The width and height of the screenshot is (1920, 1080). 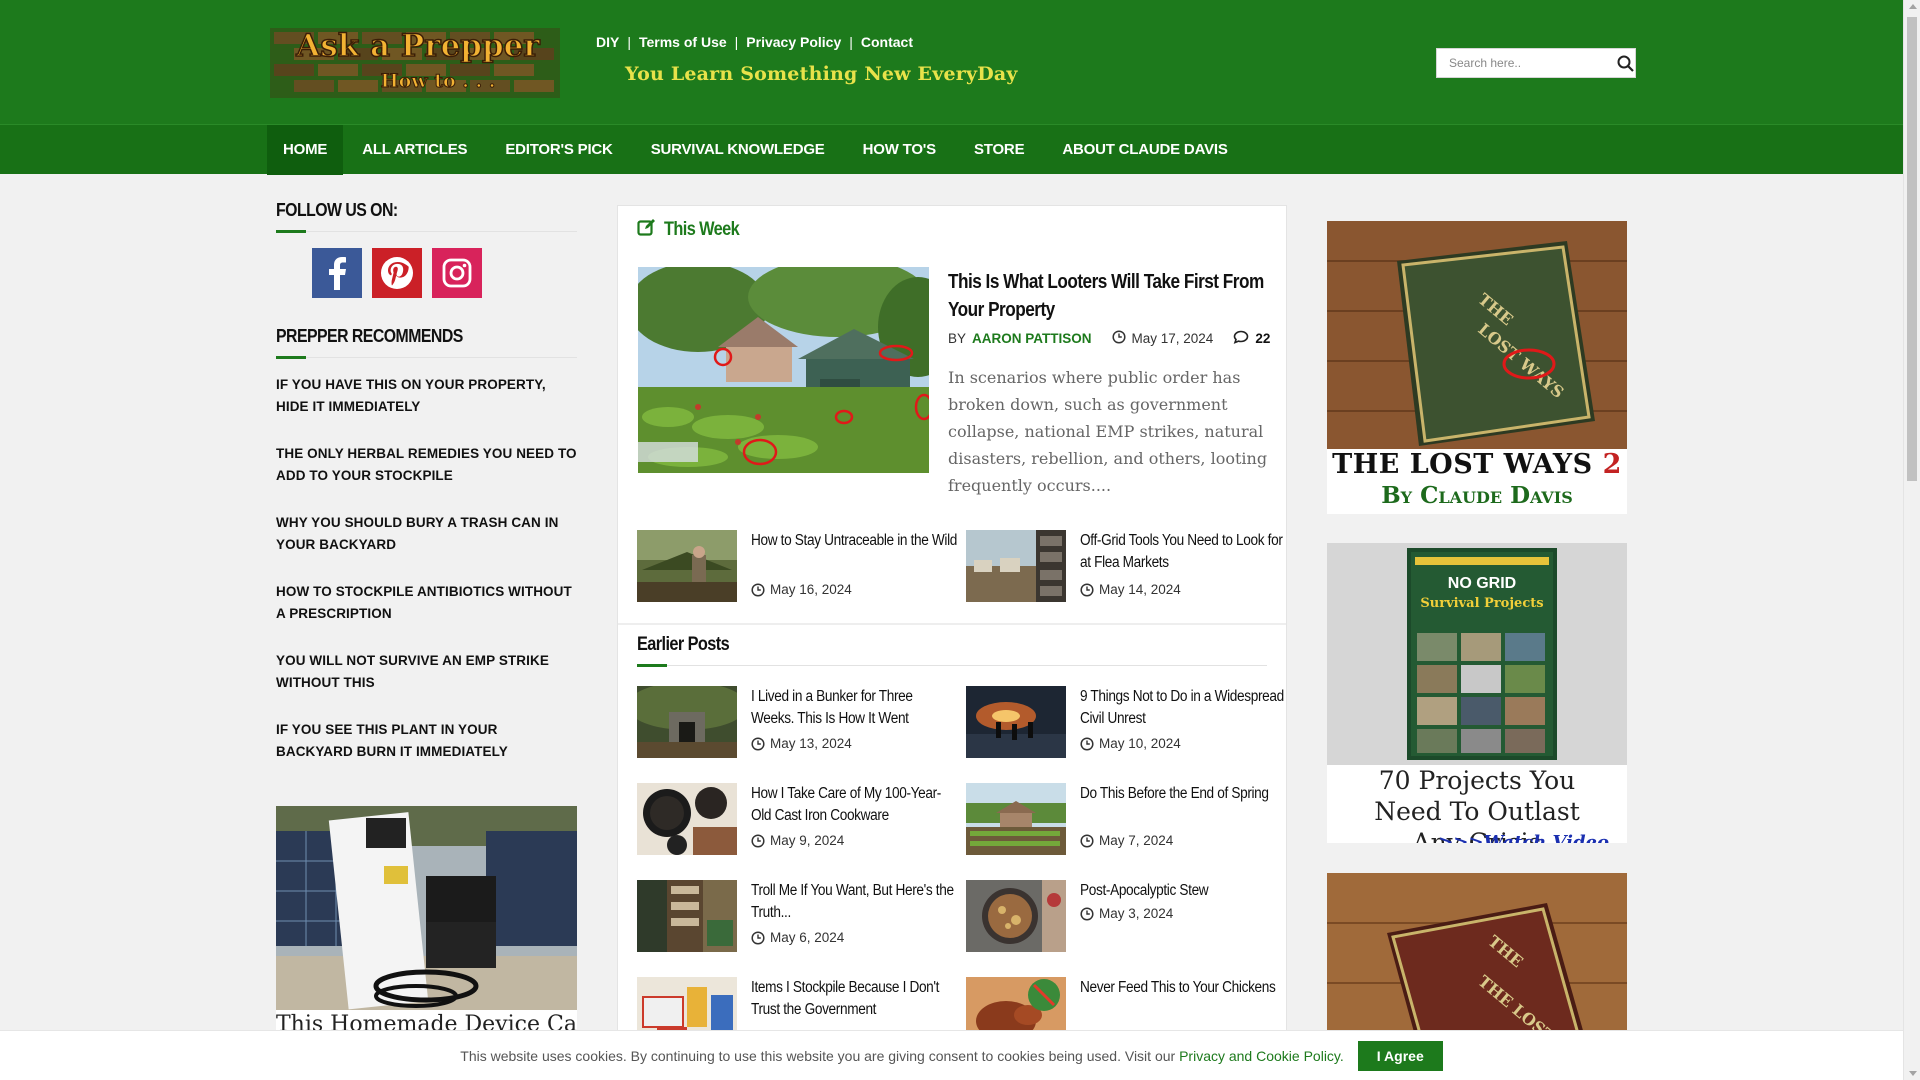 I want to click on scroll-down-icon, so click(x=1913, y=1073).